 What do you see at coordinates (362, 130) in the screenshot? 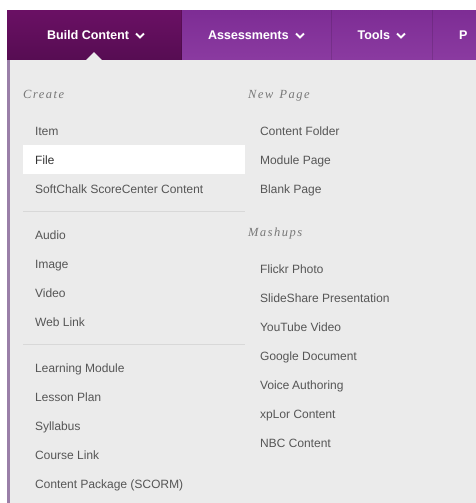
I see `menu-item: Content Folder` at bounding box center [362, 130].